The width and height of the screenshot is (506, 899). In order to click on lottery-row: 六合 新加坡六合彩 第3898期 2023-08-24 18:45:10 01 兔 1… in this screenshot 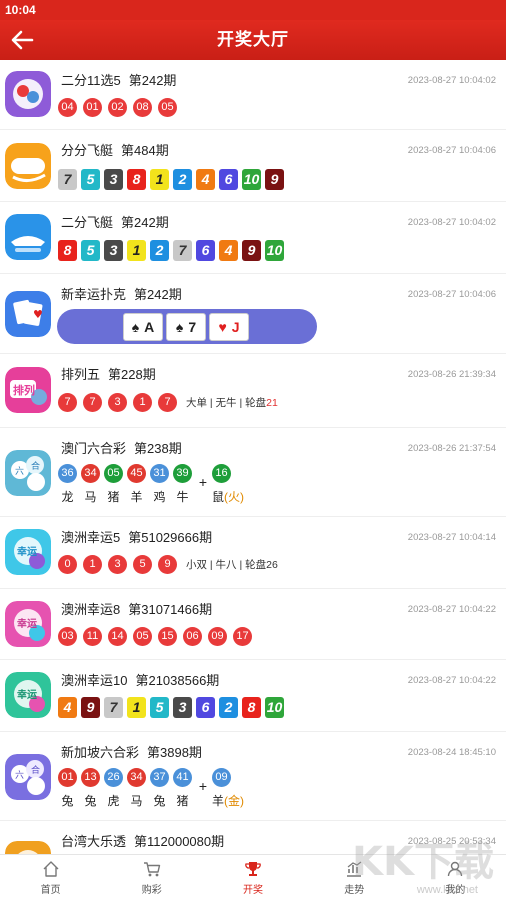, I will do `click(253, 776)`.